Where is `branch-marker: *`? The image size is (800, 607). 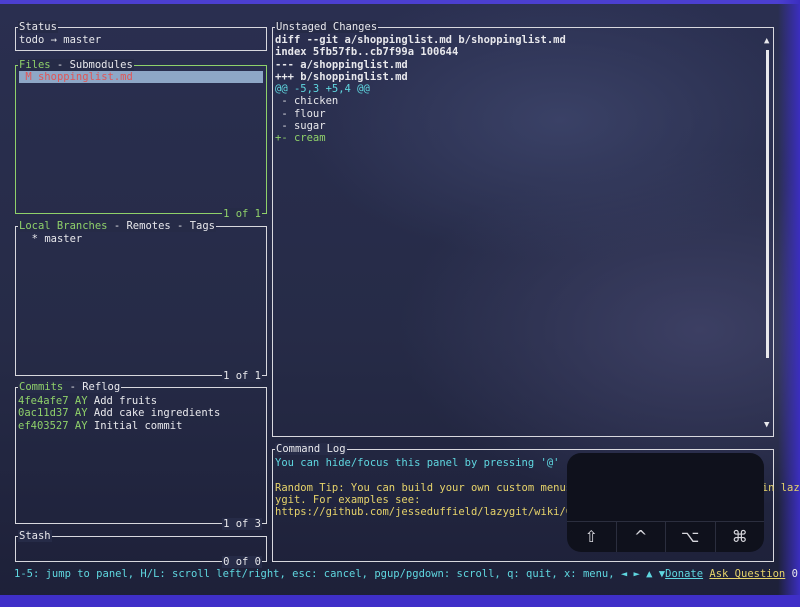 branch-marker: * is located at coordinates (34, 239).